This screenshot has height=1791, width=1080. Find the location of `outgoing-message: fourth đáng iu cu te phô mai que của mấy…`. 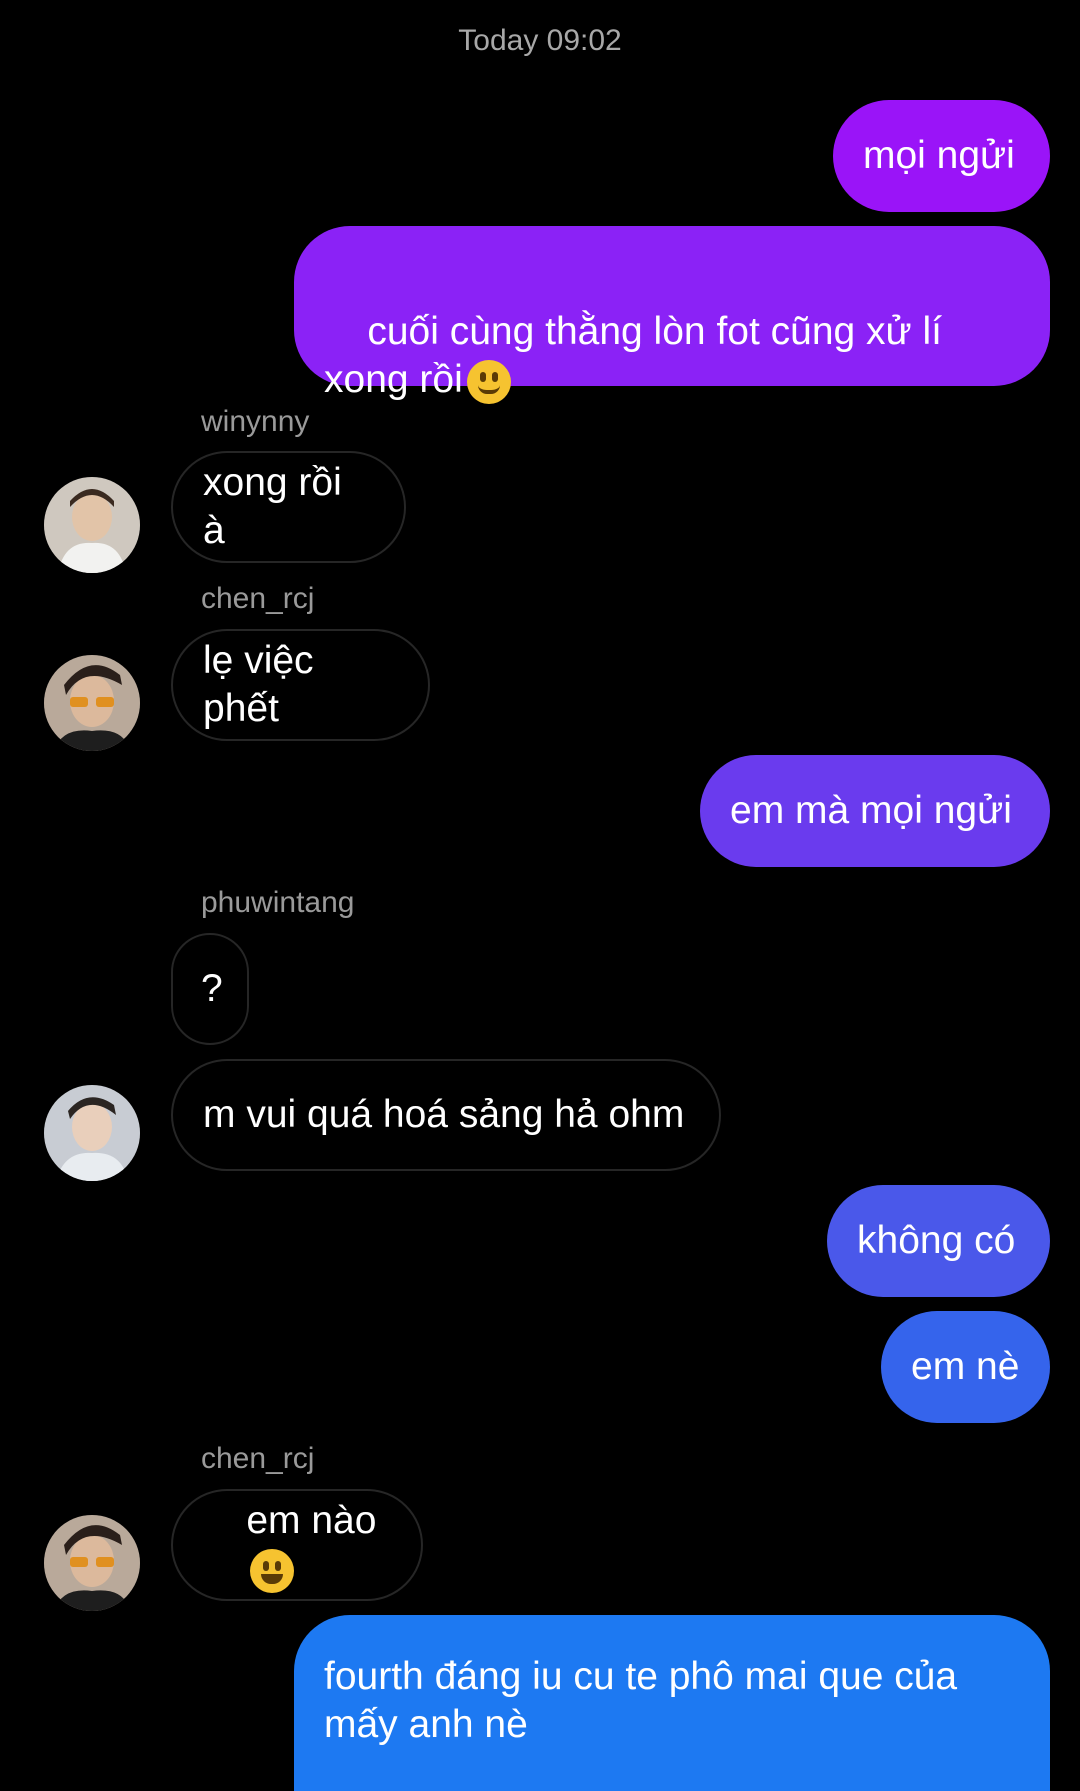

outgoing-message: fourth đáng iu cu te phô mai que của mấy… is located at coordinates (672, 1703).